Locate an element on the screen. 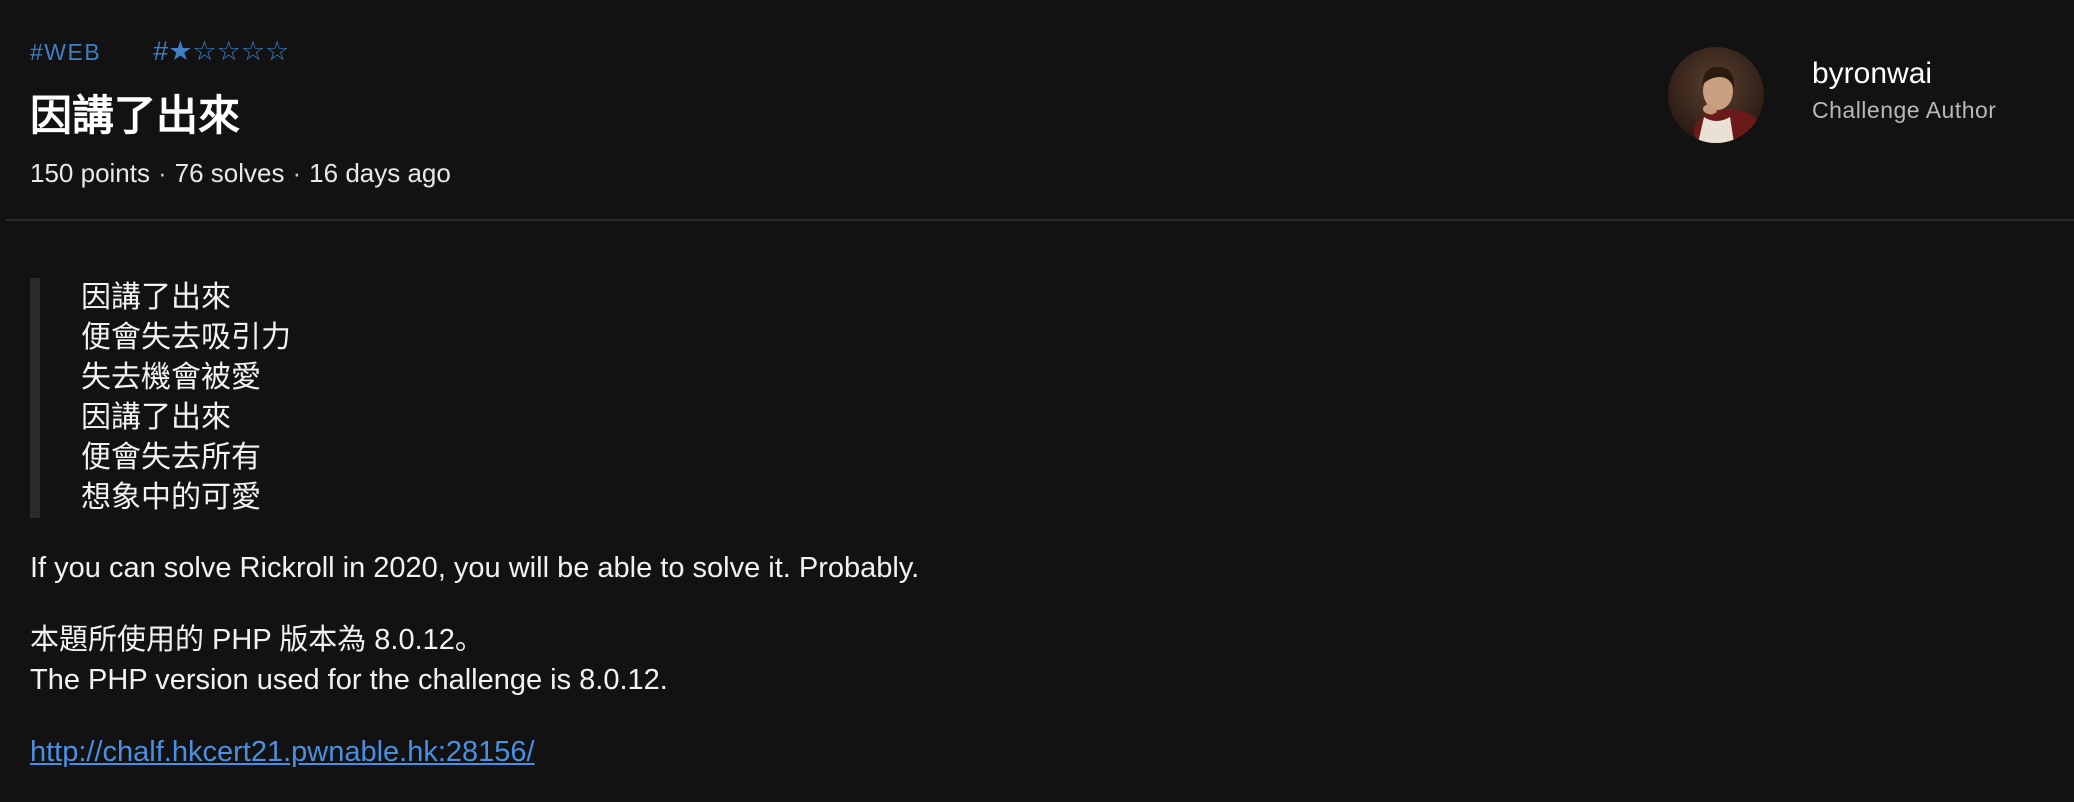 The width and height of the screenshot is (2074, 802). tag-list: #WEB #★☆☆☆☆ is located at coordinates (159, 51).